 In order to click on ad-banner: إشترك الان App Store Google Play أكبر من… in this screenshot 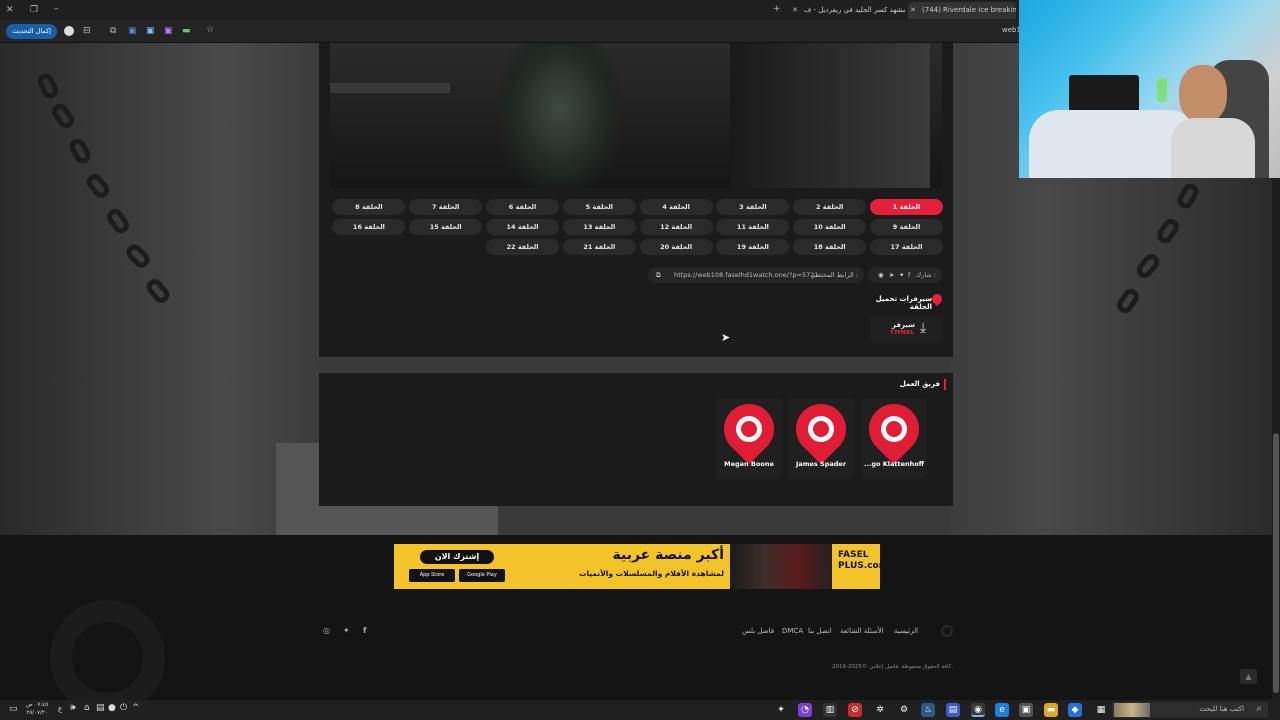, I will do `click(637, 566)`.